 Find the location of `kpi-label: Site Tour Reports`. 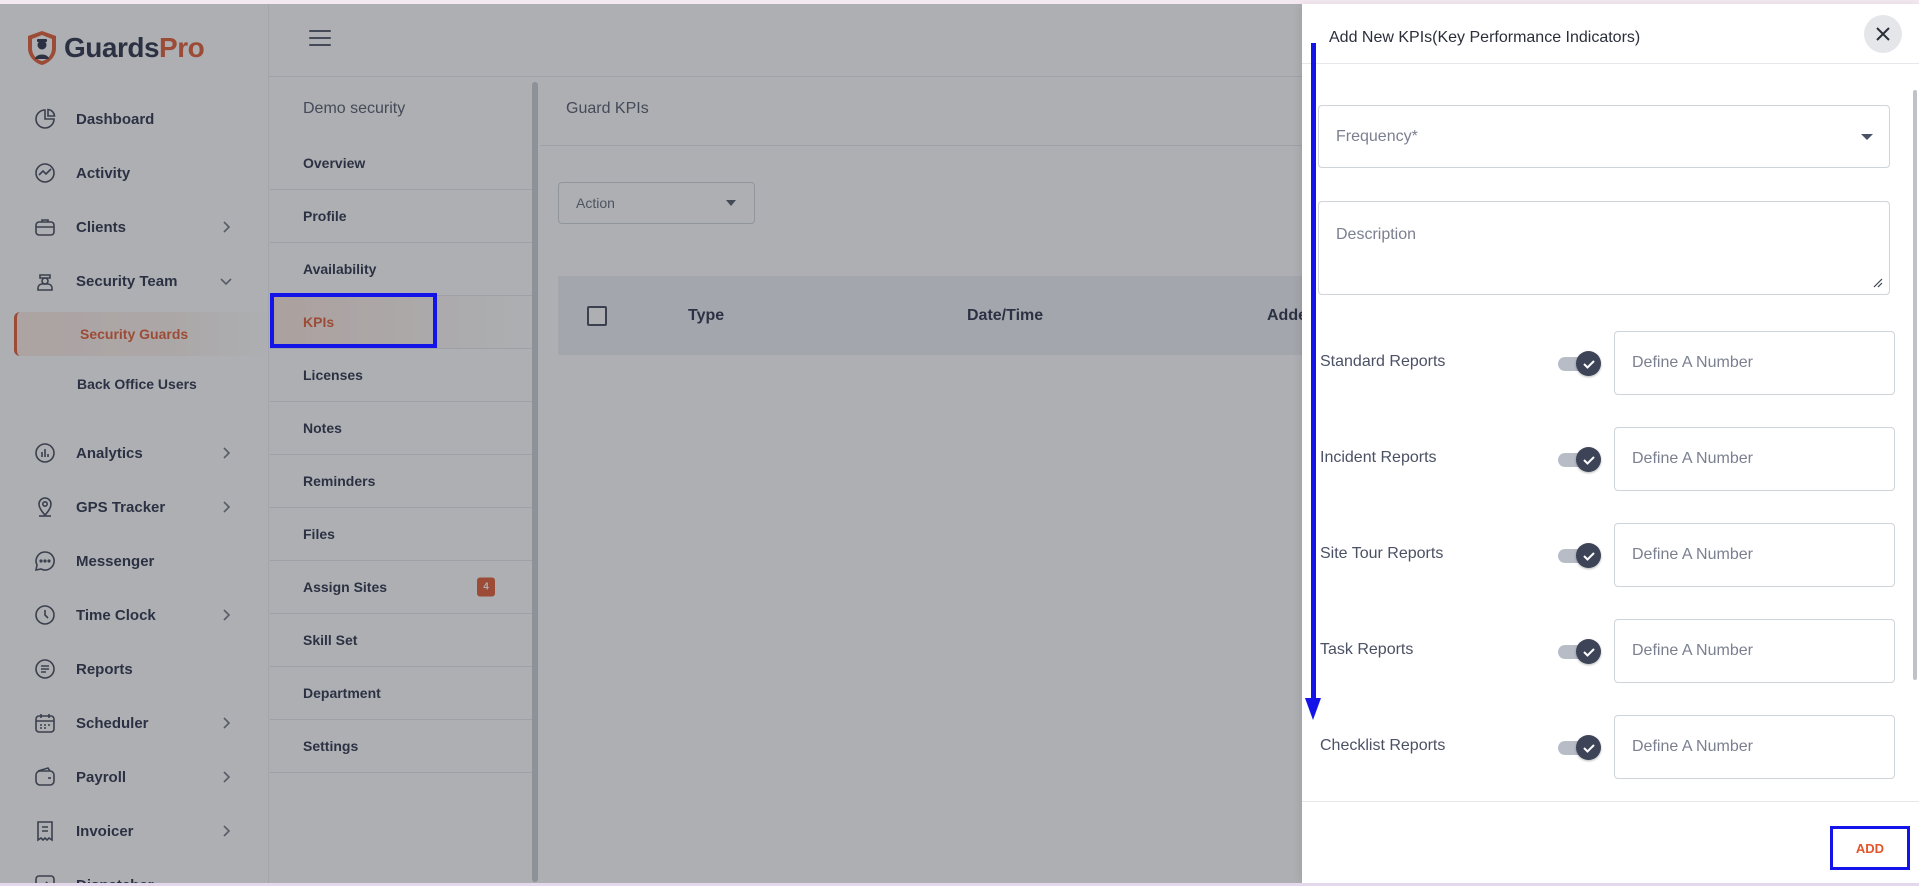

kpi-label: Site Tour Reports is located at coordinates (1382, 553).